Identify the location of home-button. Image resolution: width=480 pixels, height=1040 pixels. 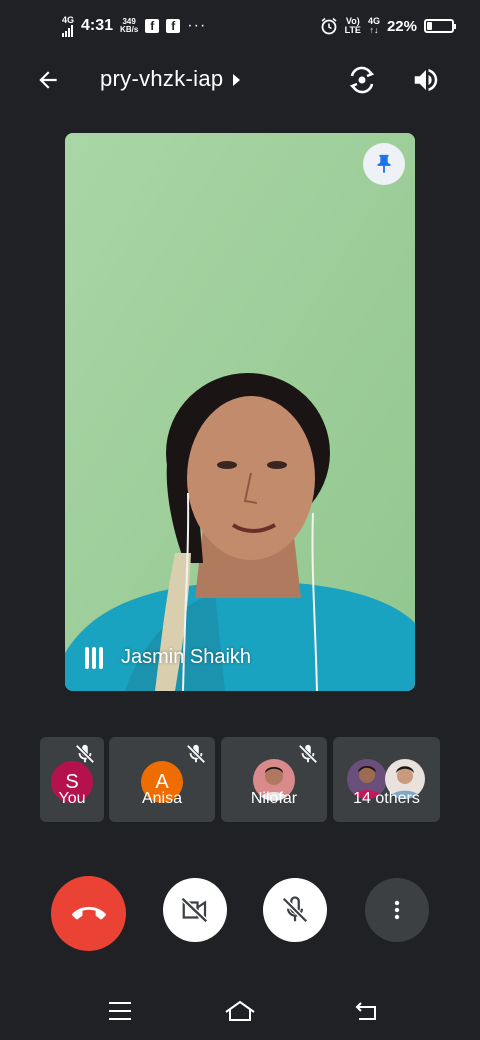
(240, 1011).